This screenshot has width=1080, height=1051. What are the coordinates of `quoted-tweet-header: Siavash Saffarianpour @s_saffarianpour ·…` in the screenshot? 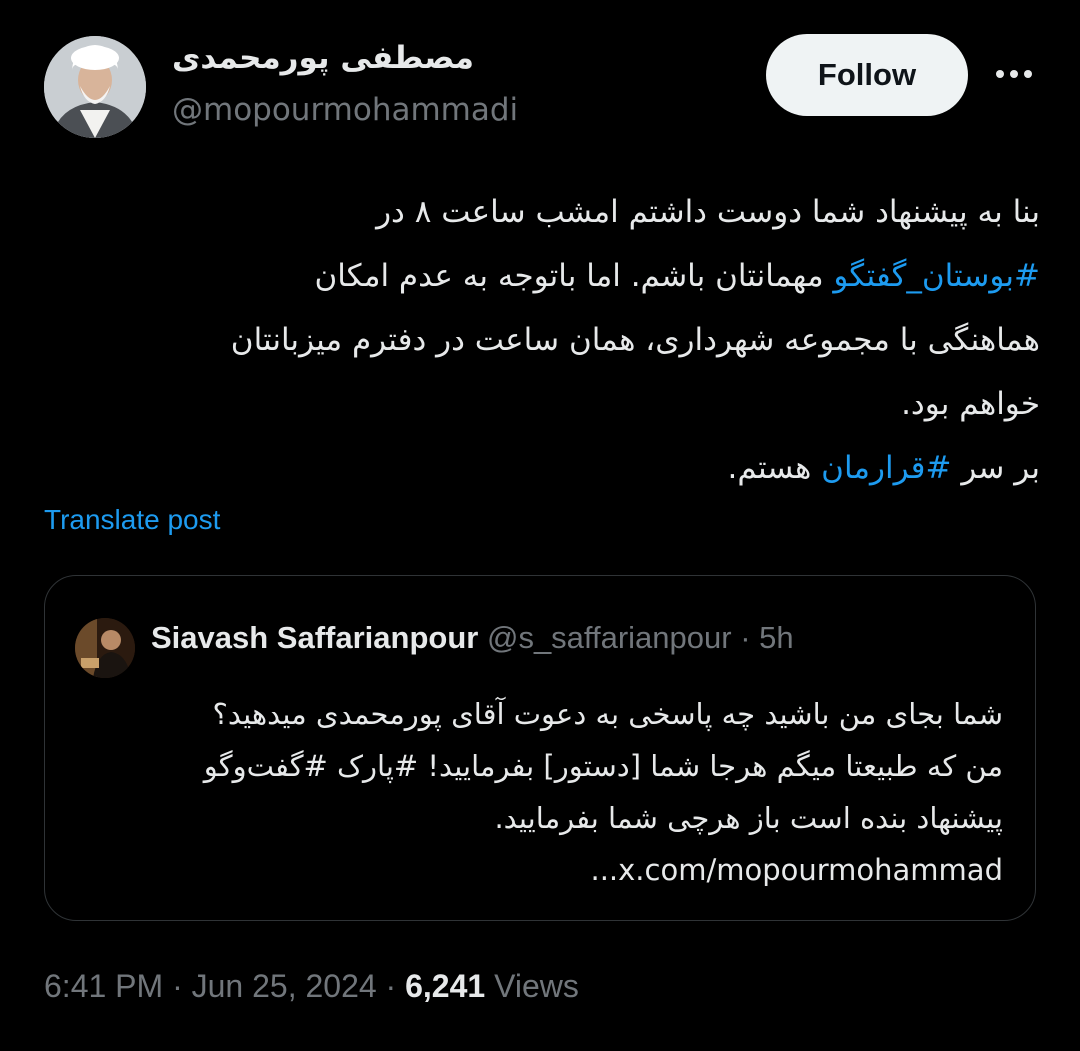 It's located at (472, 638).